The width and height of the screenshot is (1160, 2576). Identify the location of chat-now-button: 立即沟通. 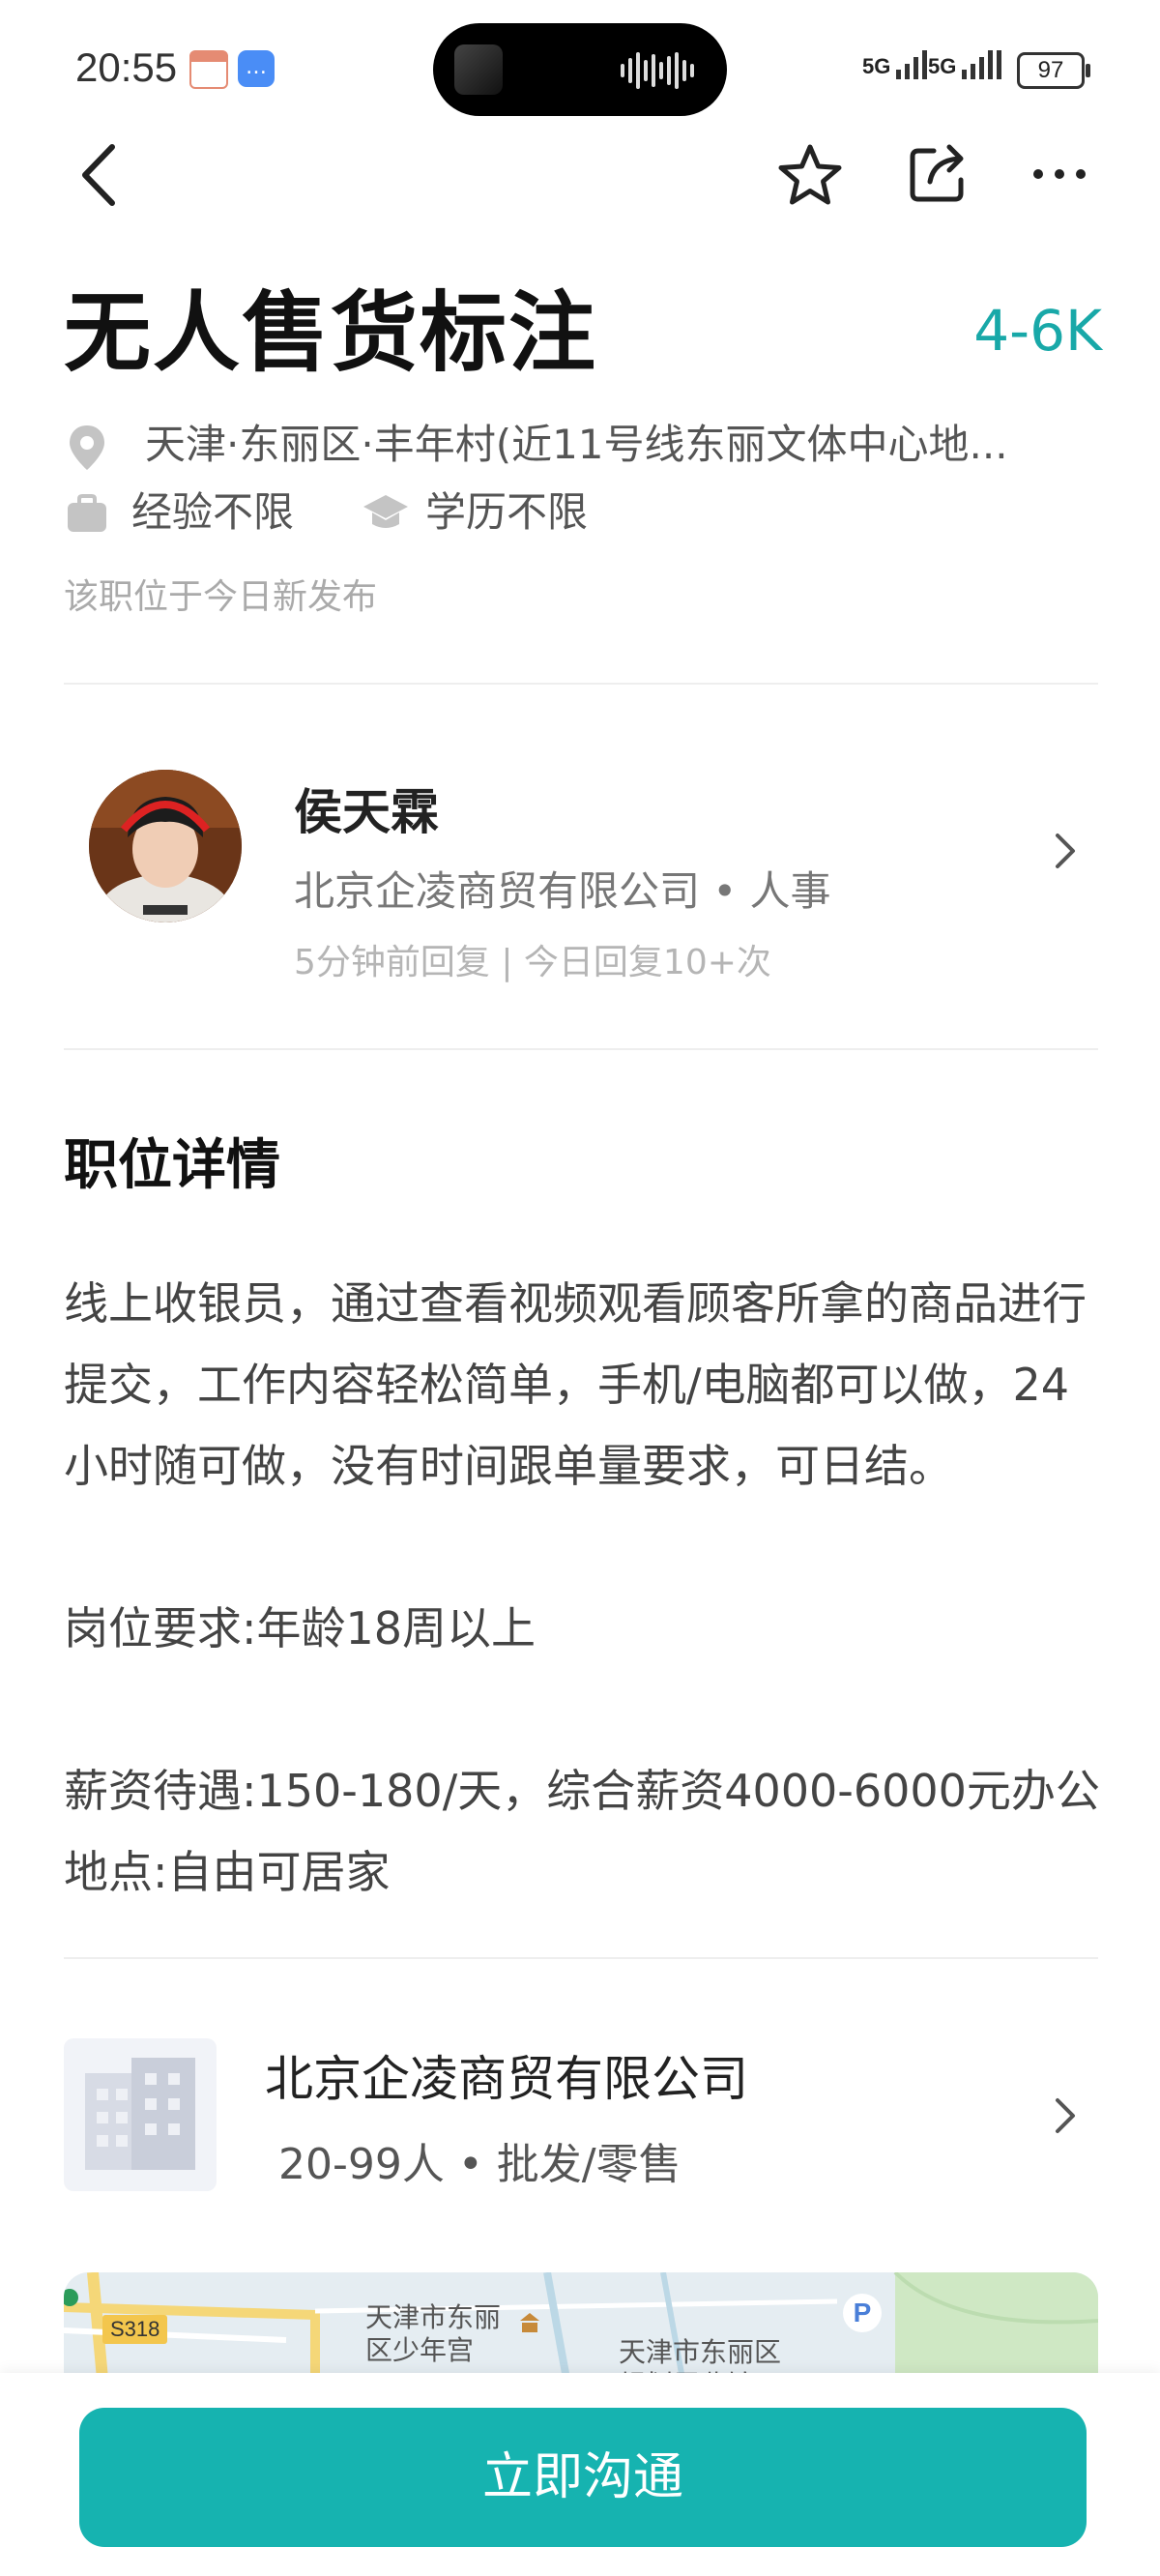
(583, 2477).